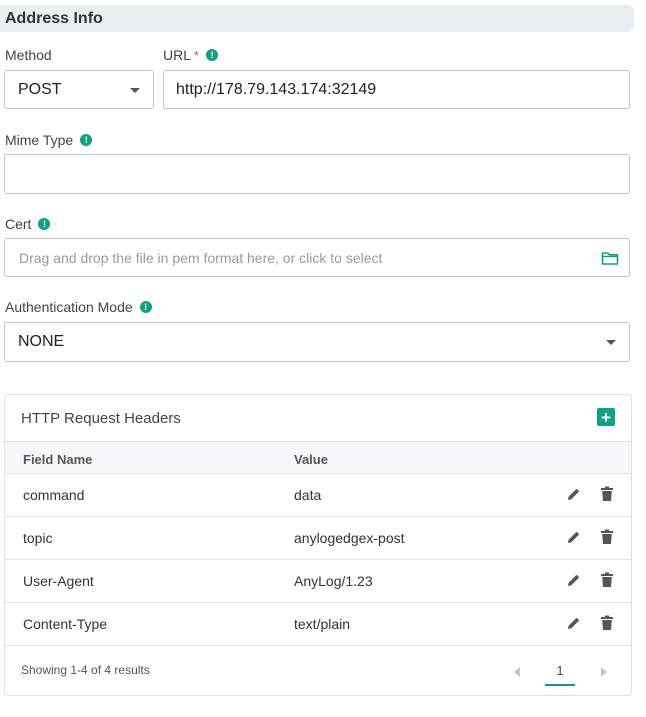  Describe the element at coordinates (101, 418) in the screenshot. I see `headers-table-title: HTTP Request Headers` at that location.